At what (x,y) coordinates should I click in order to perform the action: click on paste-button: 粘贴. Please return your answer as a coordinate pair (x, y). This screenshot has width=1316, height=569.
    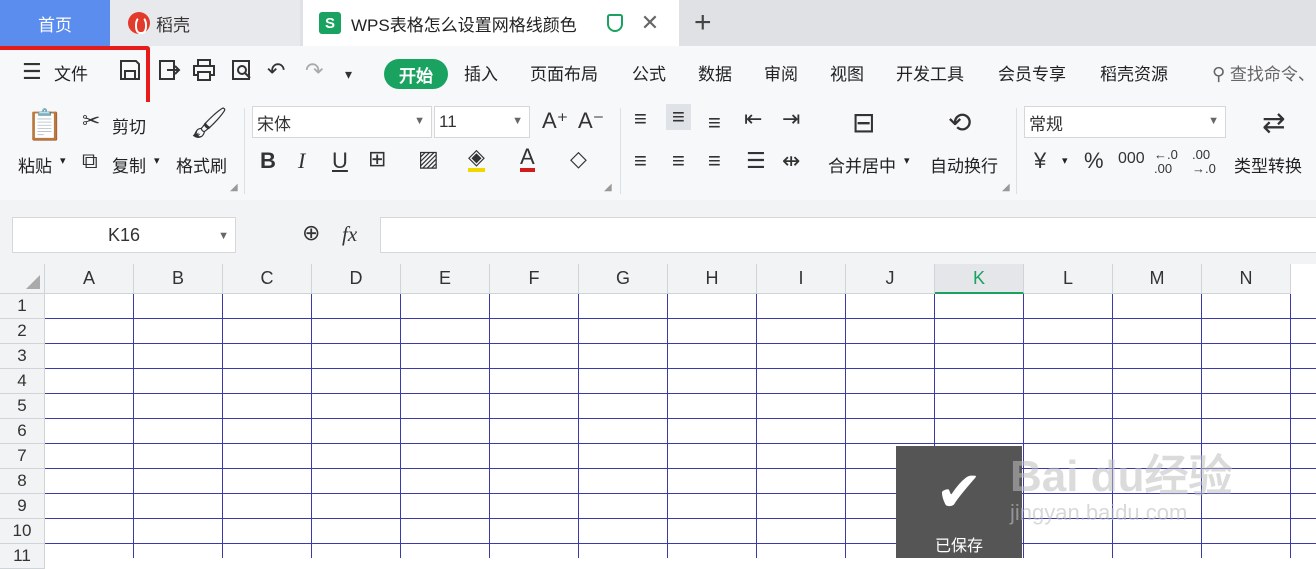
    Looking at the image, I should click on (35, 164).